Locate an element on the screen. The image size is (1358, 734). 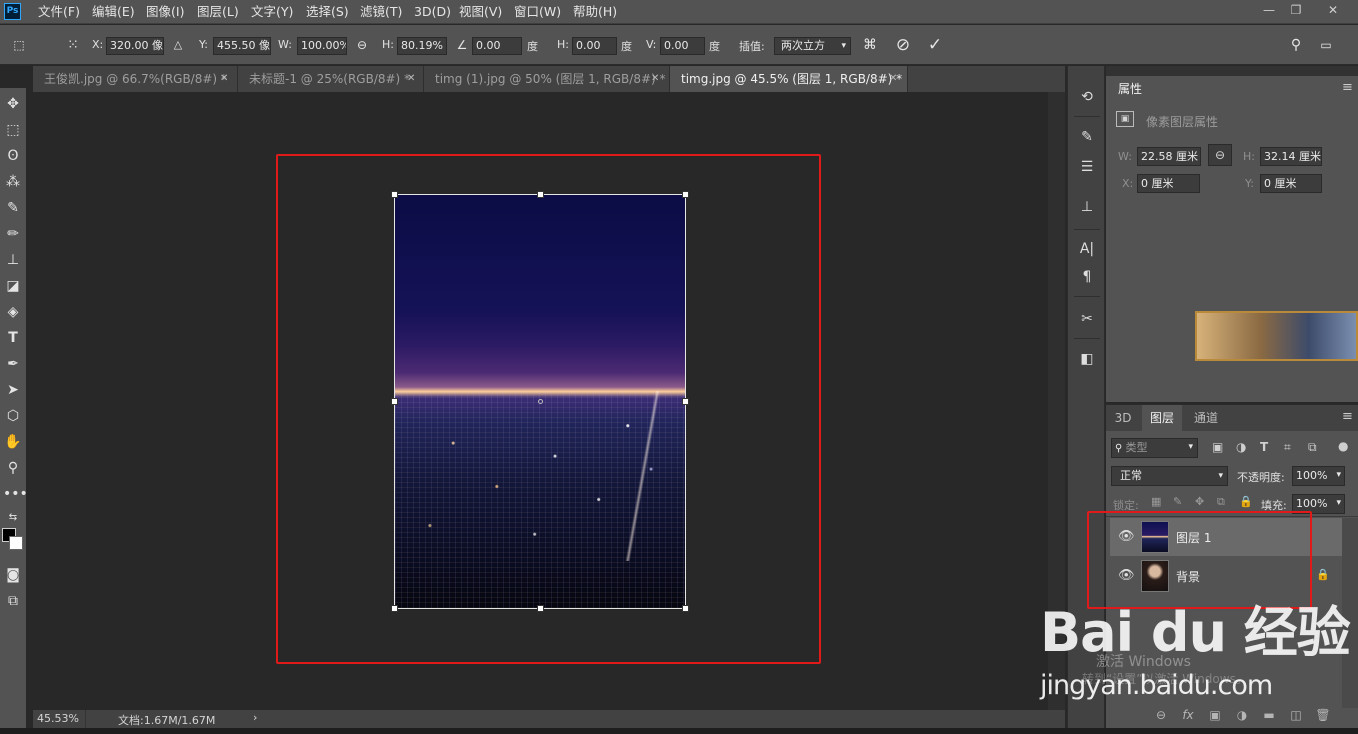
menu-3d: 3D(D) is located at coordinates (432, 12).